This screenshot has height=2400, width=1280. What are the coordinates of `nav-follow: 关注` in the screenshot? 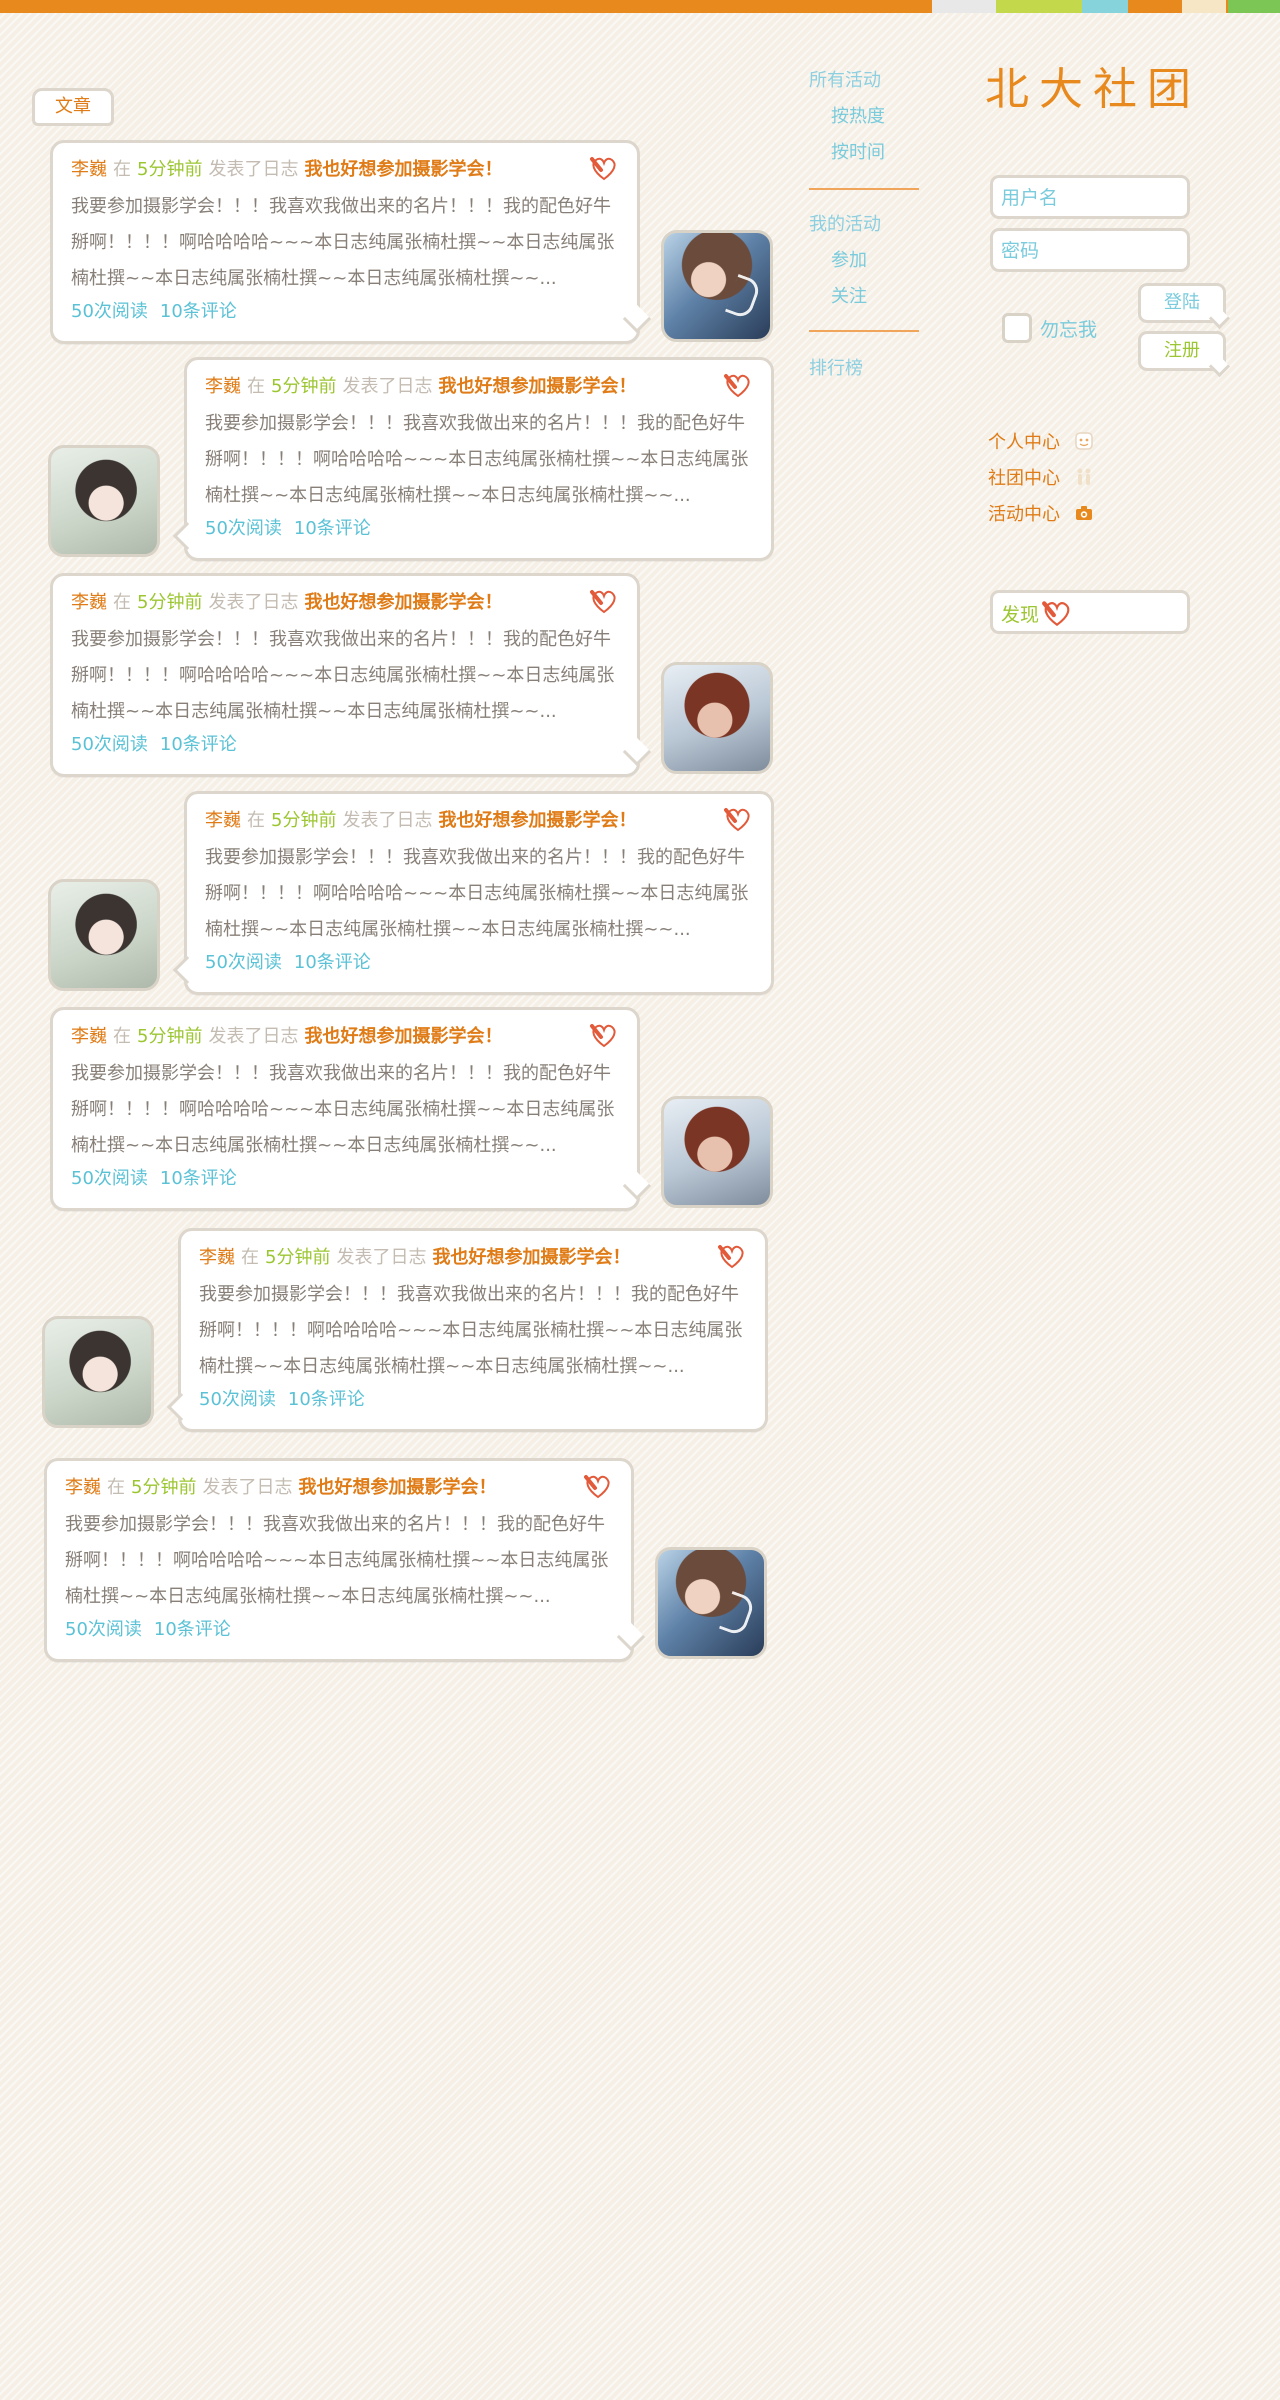 It's located at (849, 297).